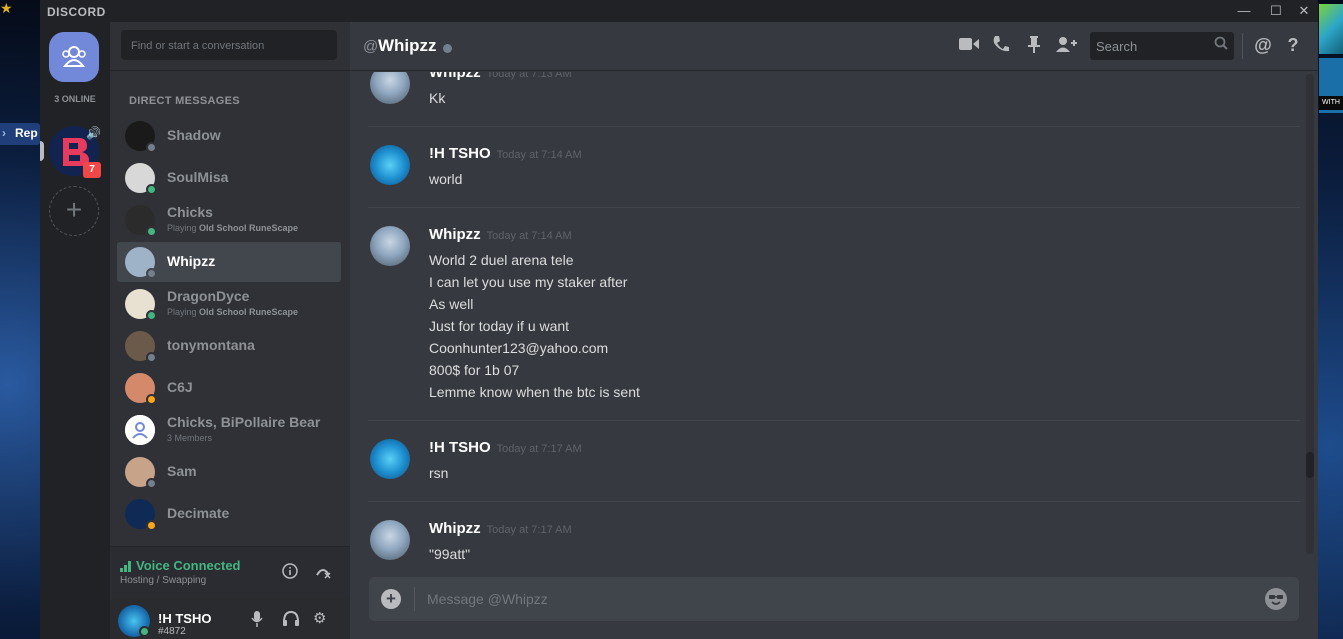 The height and width of the screenshot is (639, 1343). I want to click on dm-item: DragonDyce Playing Old School RuneScape, so click(229, 304).